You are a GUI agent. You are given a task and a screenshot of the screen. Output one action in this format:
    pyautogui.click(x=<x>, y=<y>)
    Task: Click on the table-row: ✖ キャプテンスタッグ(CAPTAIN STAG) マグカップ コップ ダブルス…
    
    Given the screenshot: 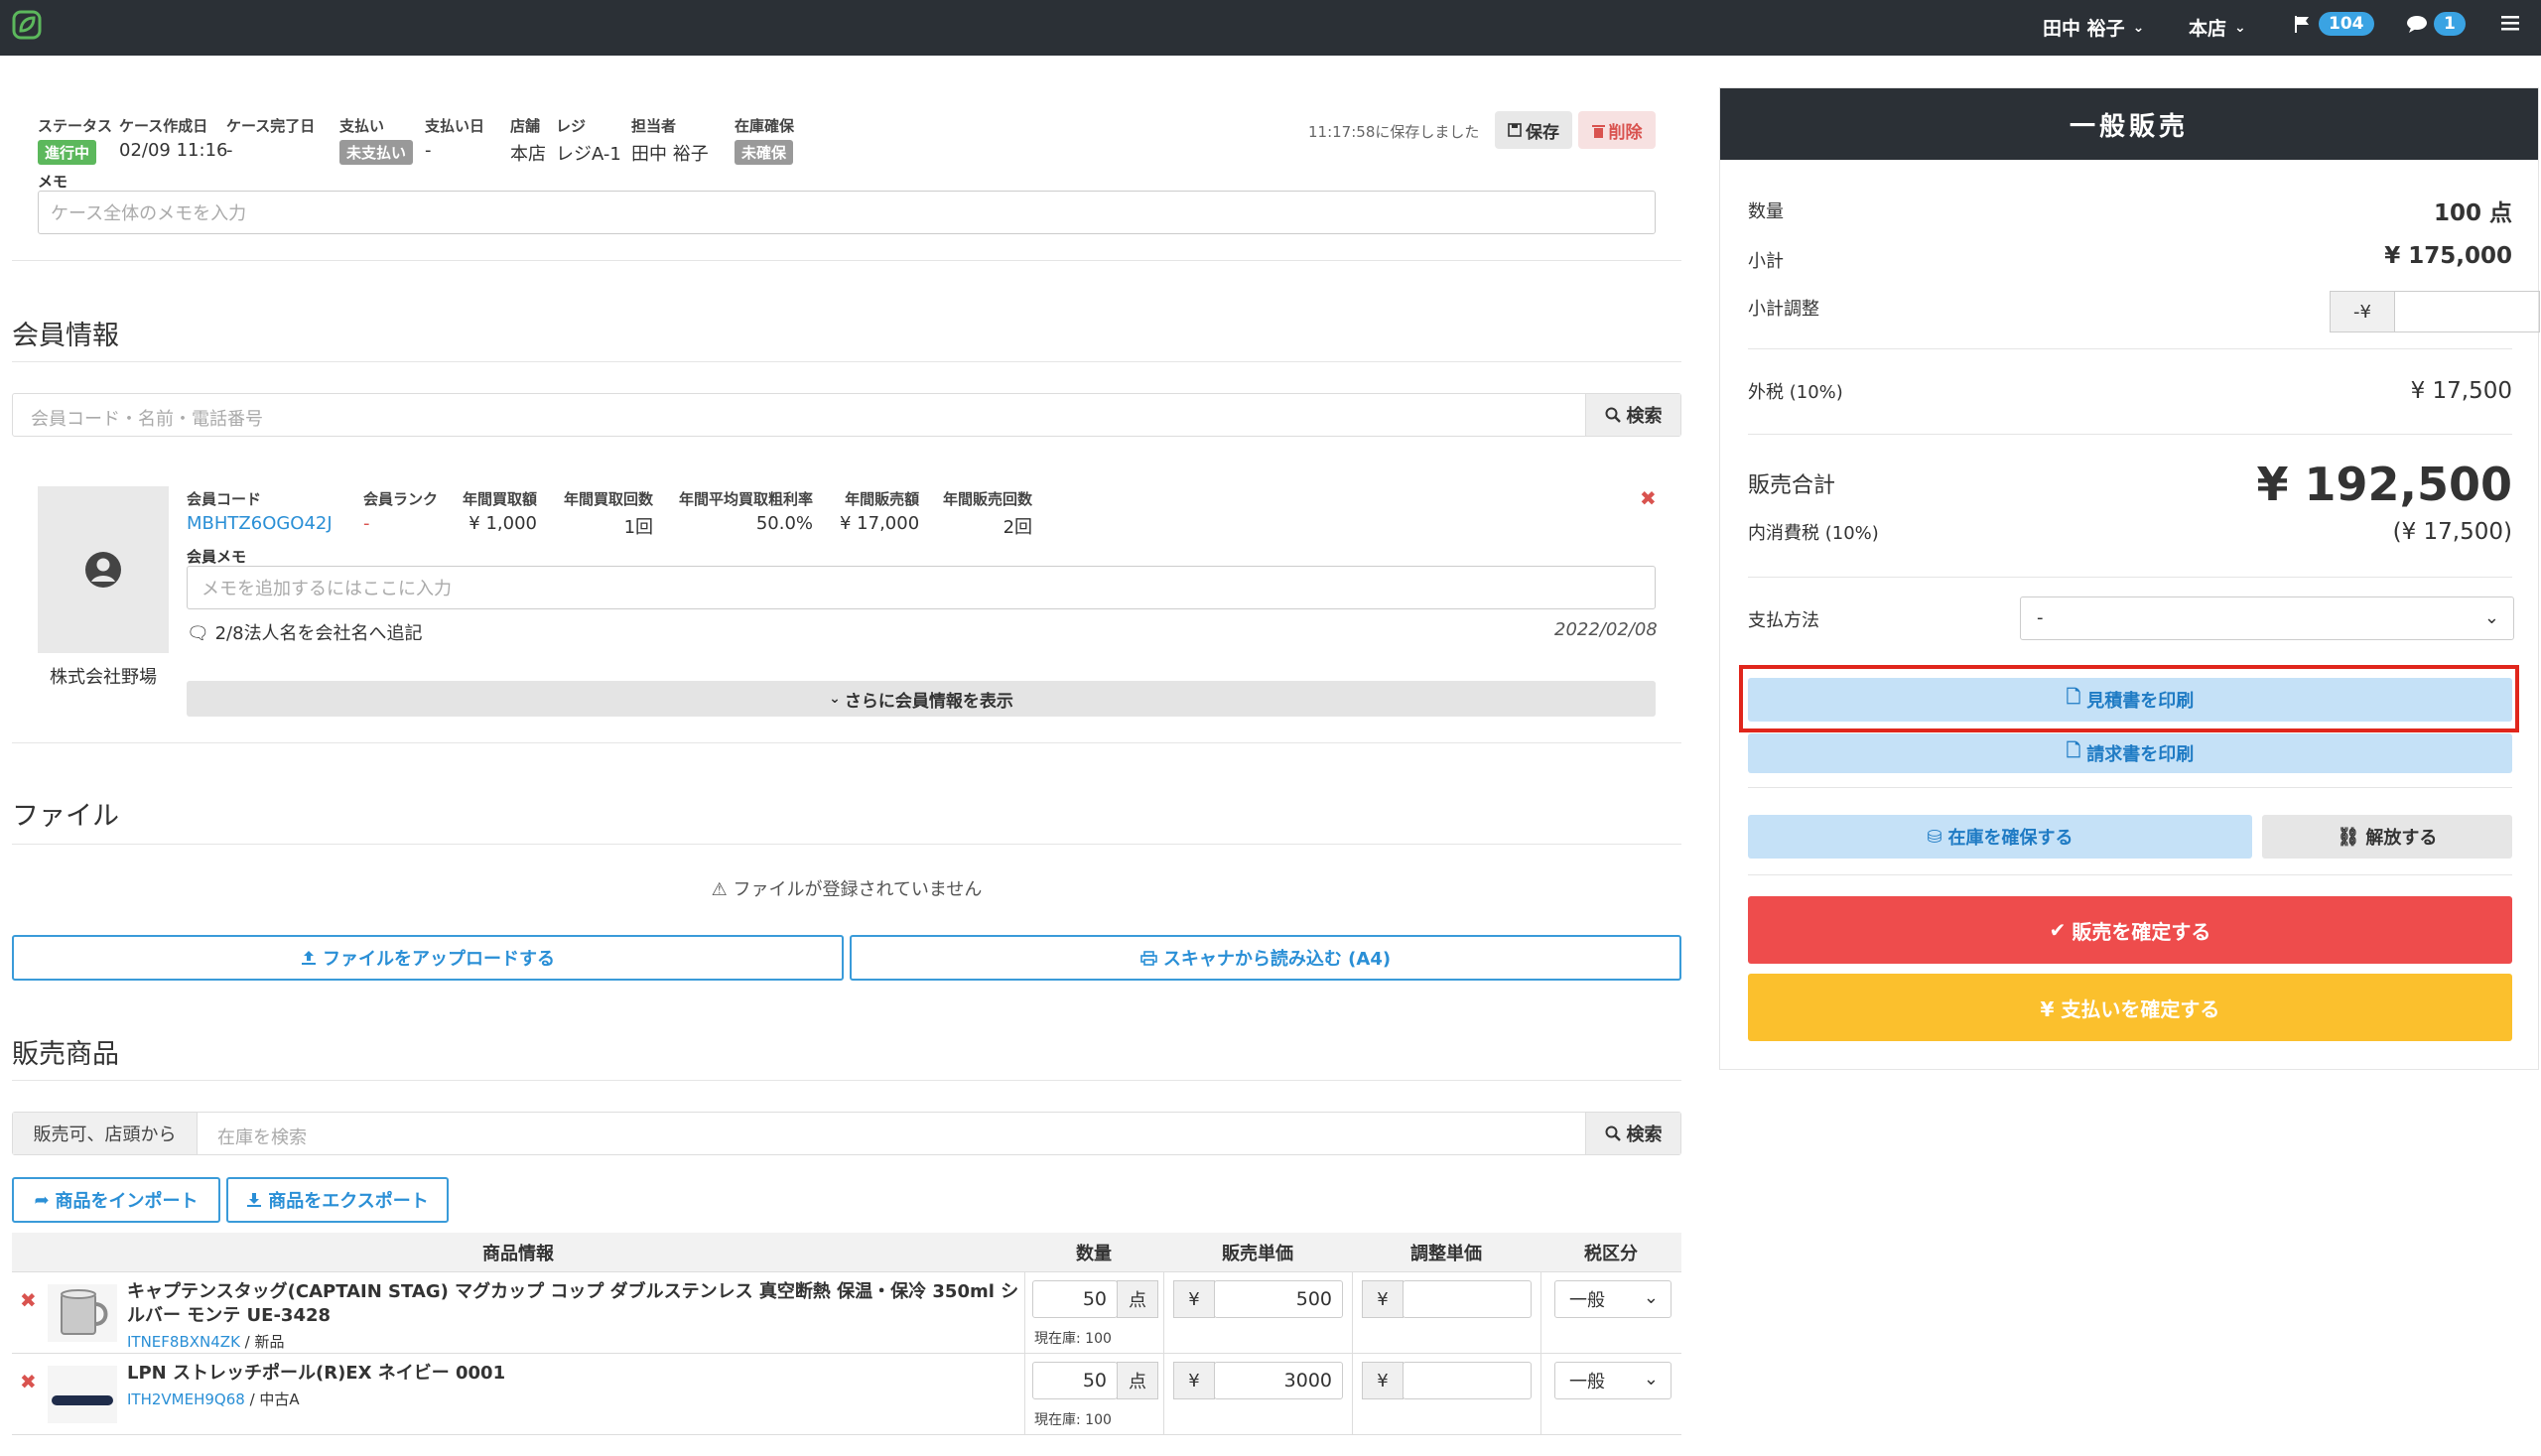 What is the action you would take?
    pyautogui.click(x=846, y=1313)
    